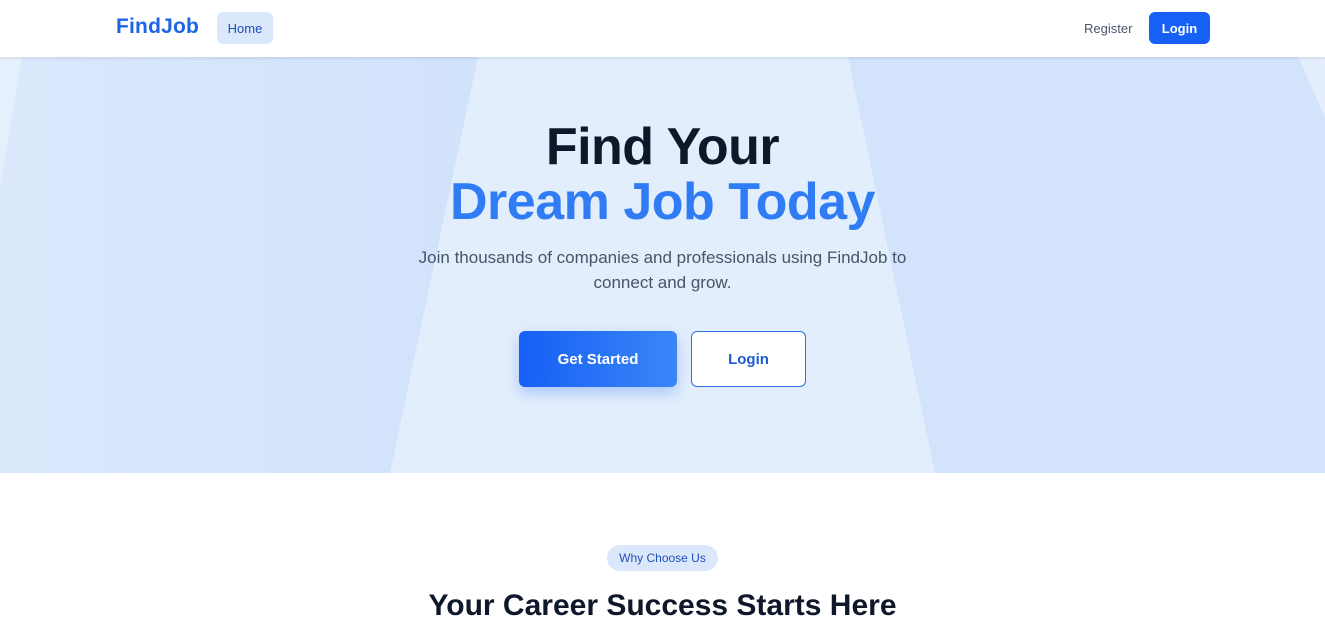  Describe the element at coordinates (662, 605) in the screenshot. I see `section-title: Your Career Success Starts Here` at that location.